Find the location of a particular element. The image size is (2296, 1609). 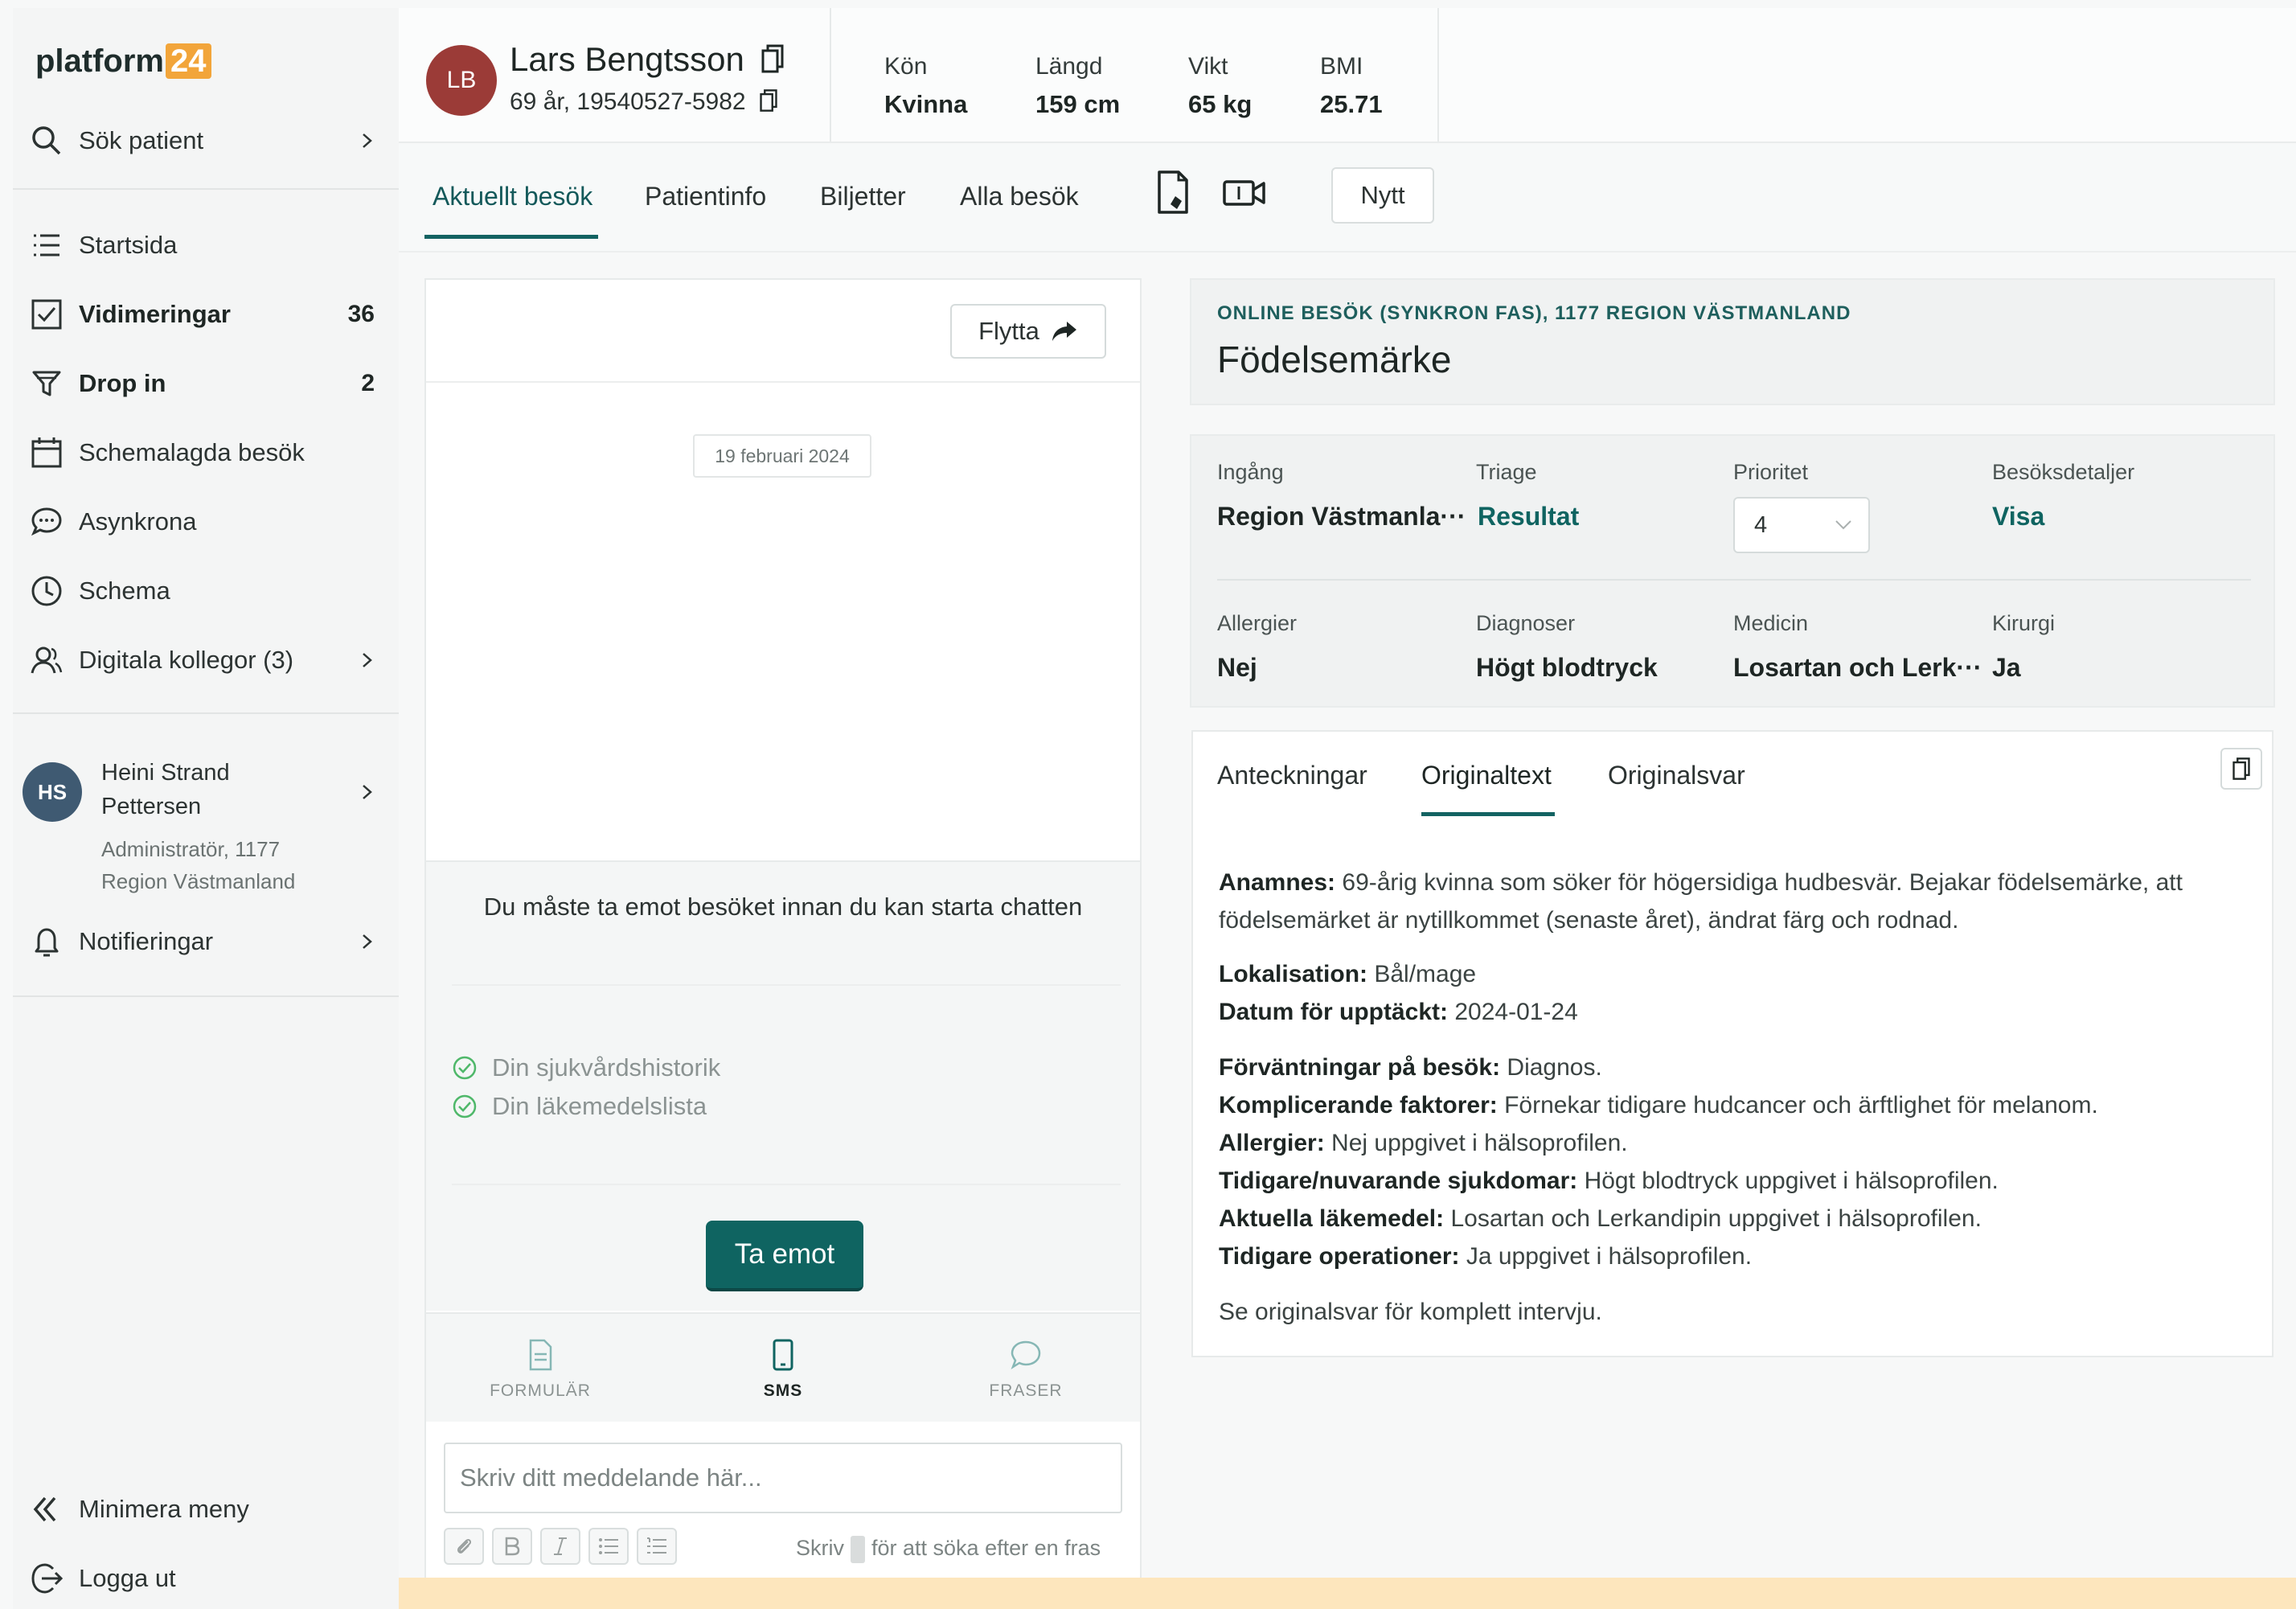

note-text: Högt blodtryck uppgivet i hälsoprofilen. is located at coordinates (1788, 1181).